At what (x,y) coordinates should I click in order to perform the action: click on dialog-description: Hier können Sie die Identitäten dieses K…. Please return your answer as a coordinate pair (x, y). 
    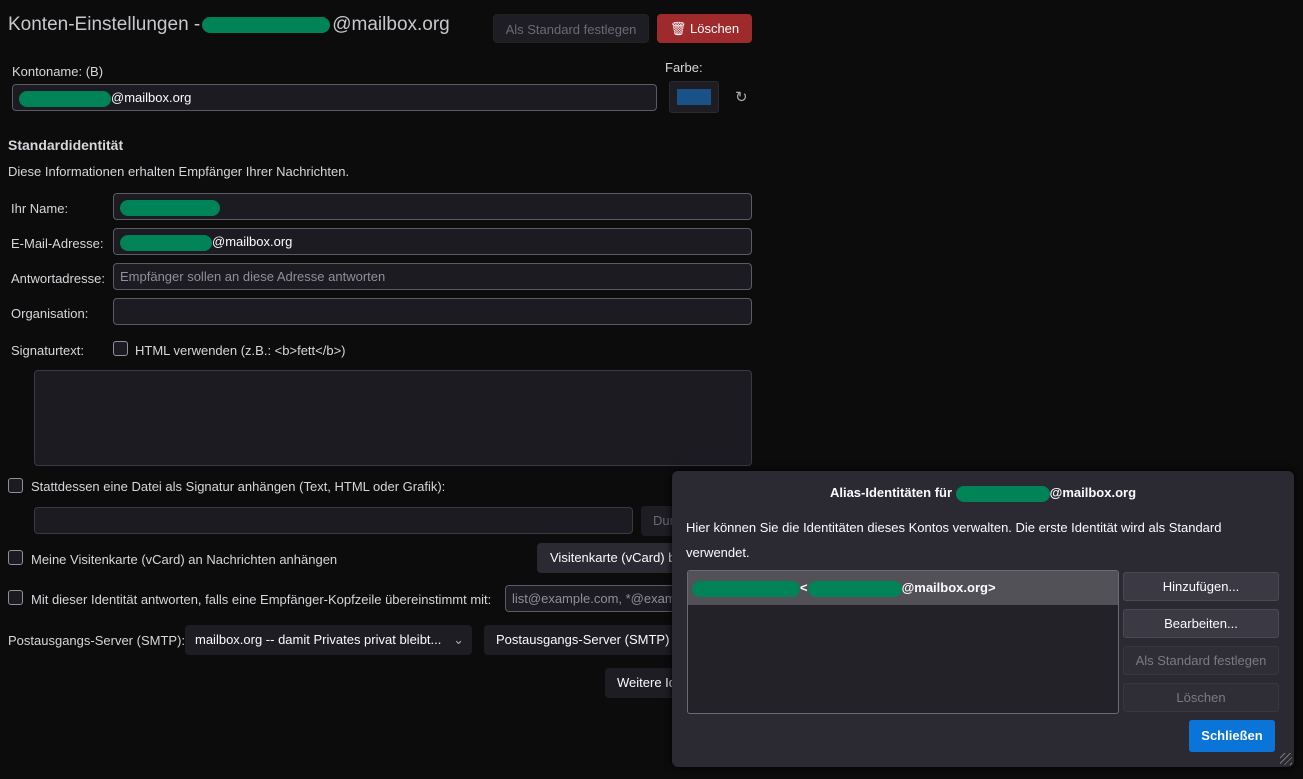
    Looking at the image, I should click on (954, 540).